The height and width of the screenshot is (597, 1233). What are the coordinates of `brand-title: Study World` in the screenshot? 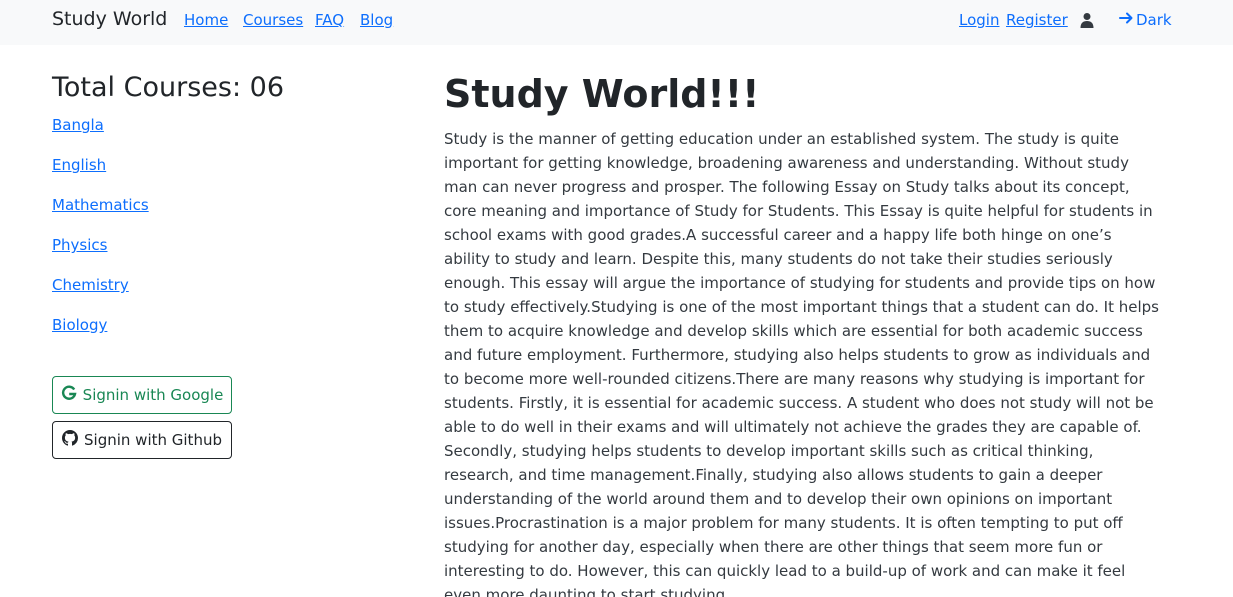 It's located at (109, 19).